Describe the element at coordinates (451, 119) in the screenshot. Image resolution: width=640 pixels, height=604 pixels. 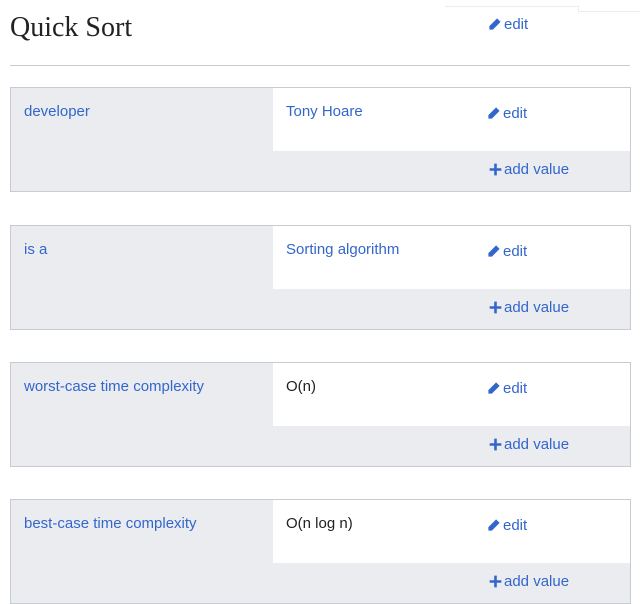
I see `value-cell: Tony Hoare edit` at that location.